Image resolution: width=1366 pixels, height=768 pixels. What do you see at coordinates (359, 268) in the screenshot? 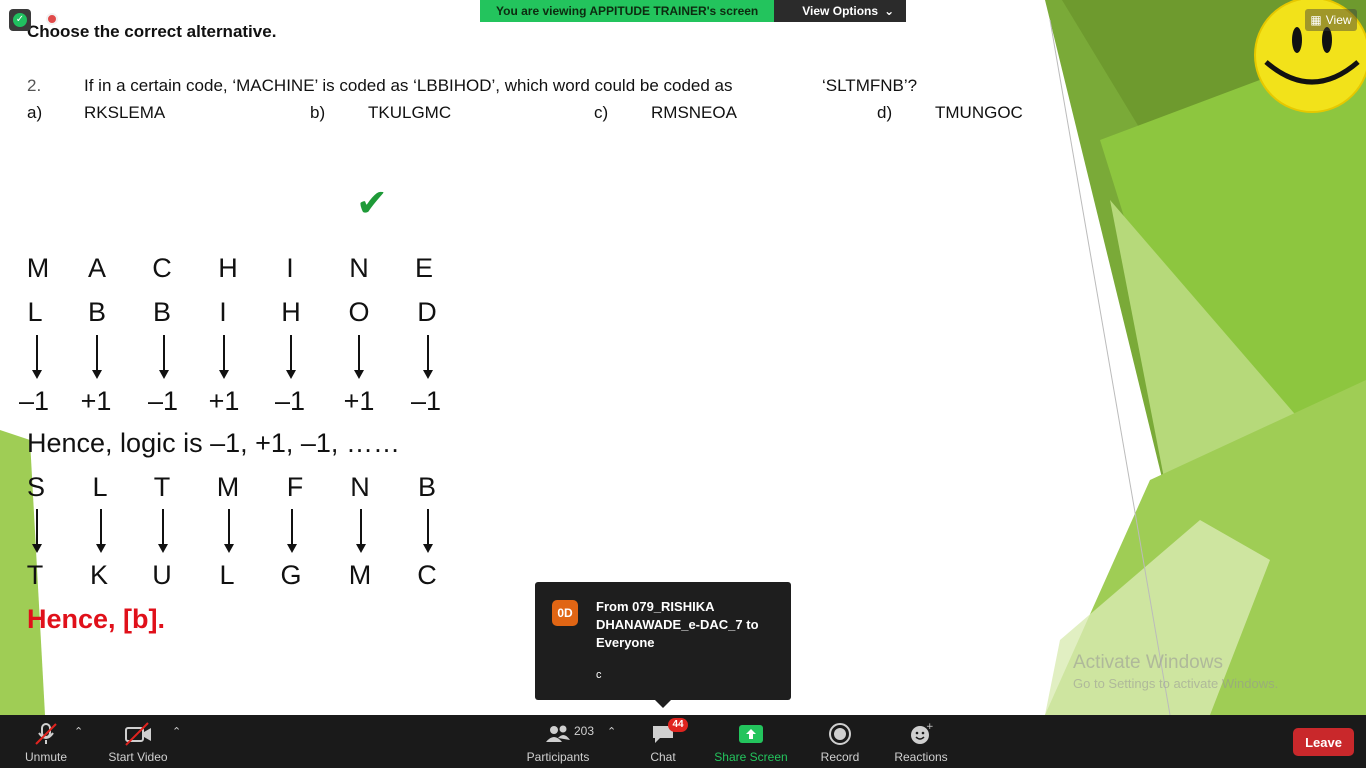
I see `machine-letter: N` at bounding box center [359, 268].